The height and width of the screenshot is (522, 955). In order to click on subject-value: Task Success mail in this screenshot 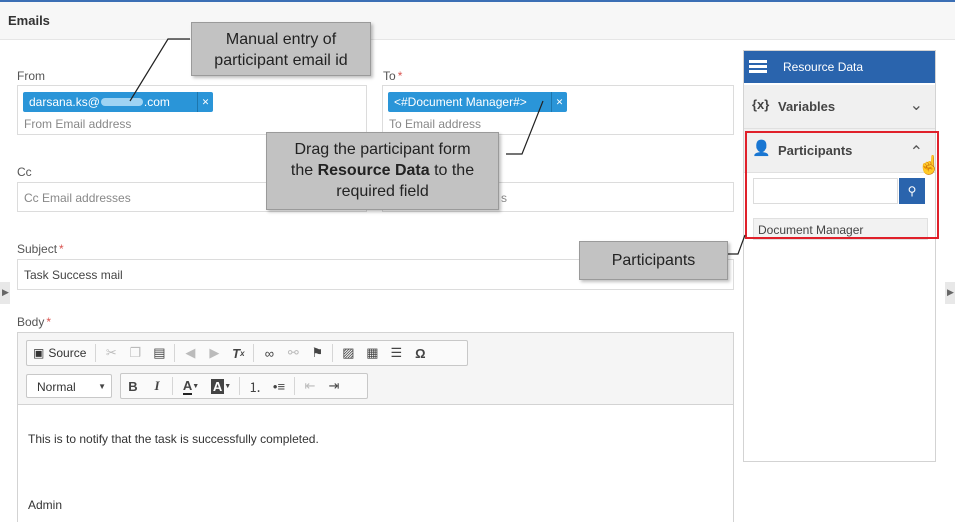, I will do `click(73, 275)`.